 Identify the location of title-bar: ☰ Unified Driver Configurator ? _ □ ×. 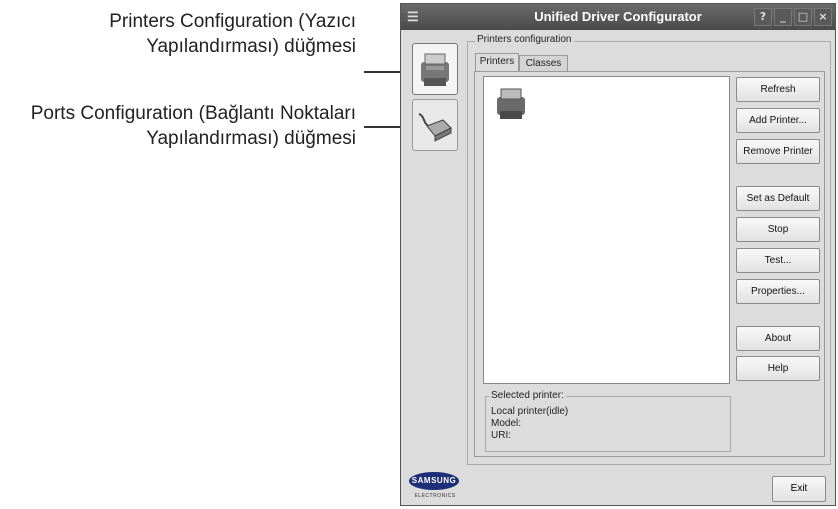
(618, 17).